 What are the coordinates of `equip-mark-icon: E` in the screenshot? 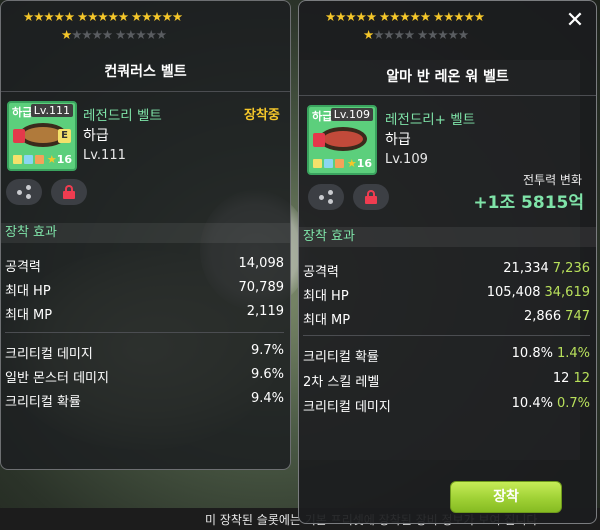 It's located at (64, 136).